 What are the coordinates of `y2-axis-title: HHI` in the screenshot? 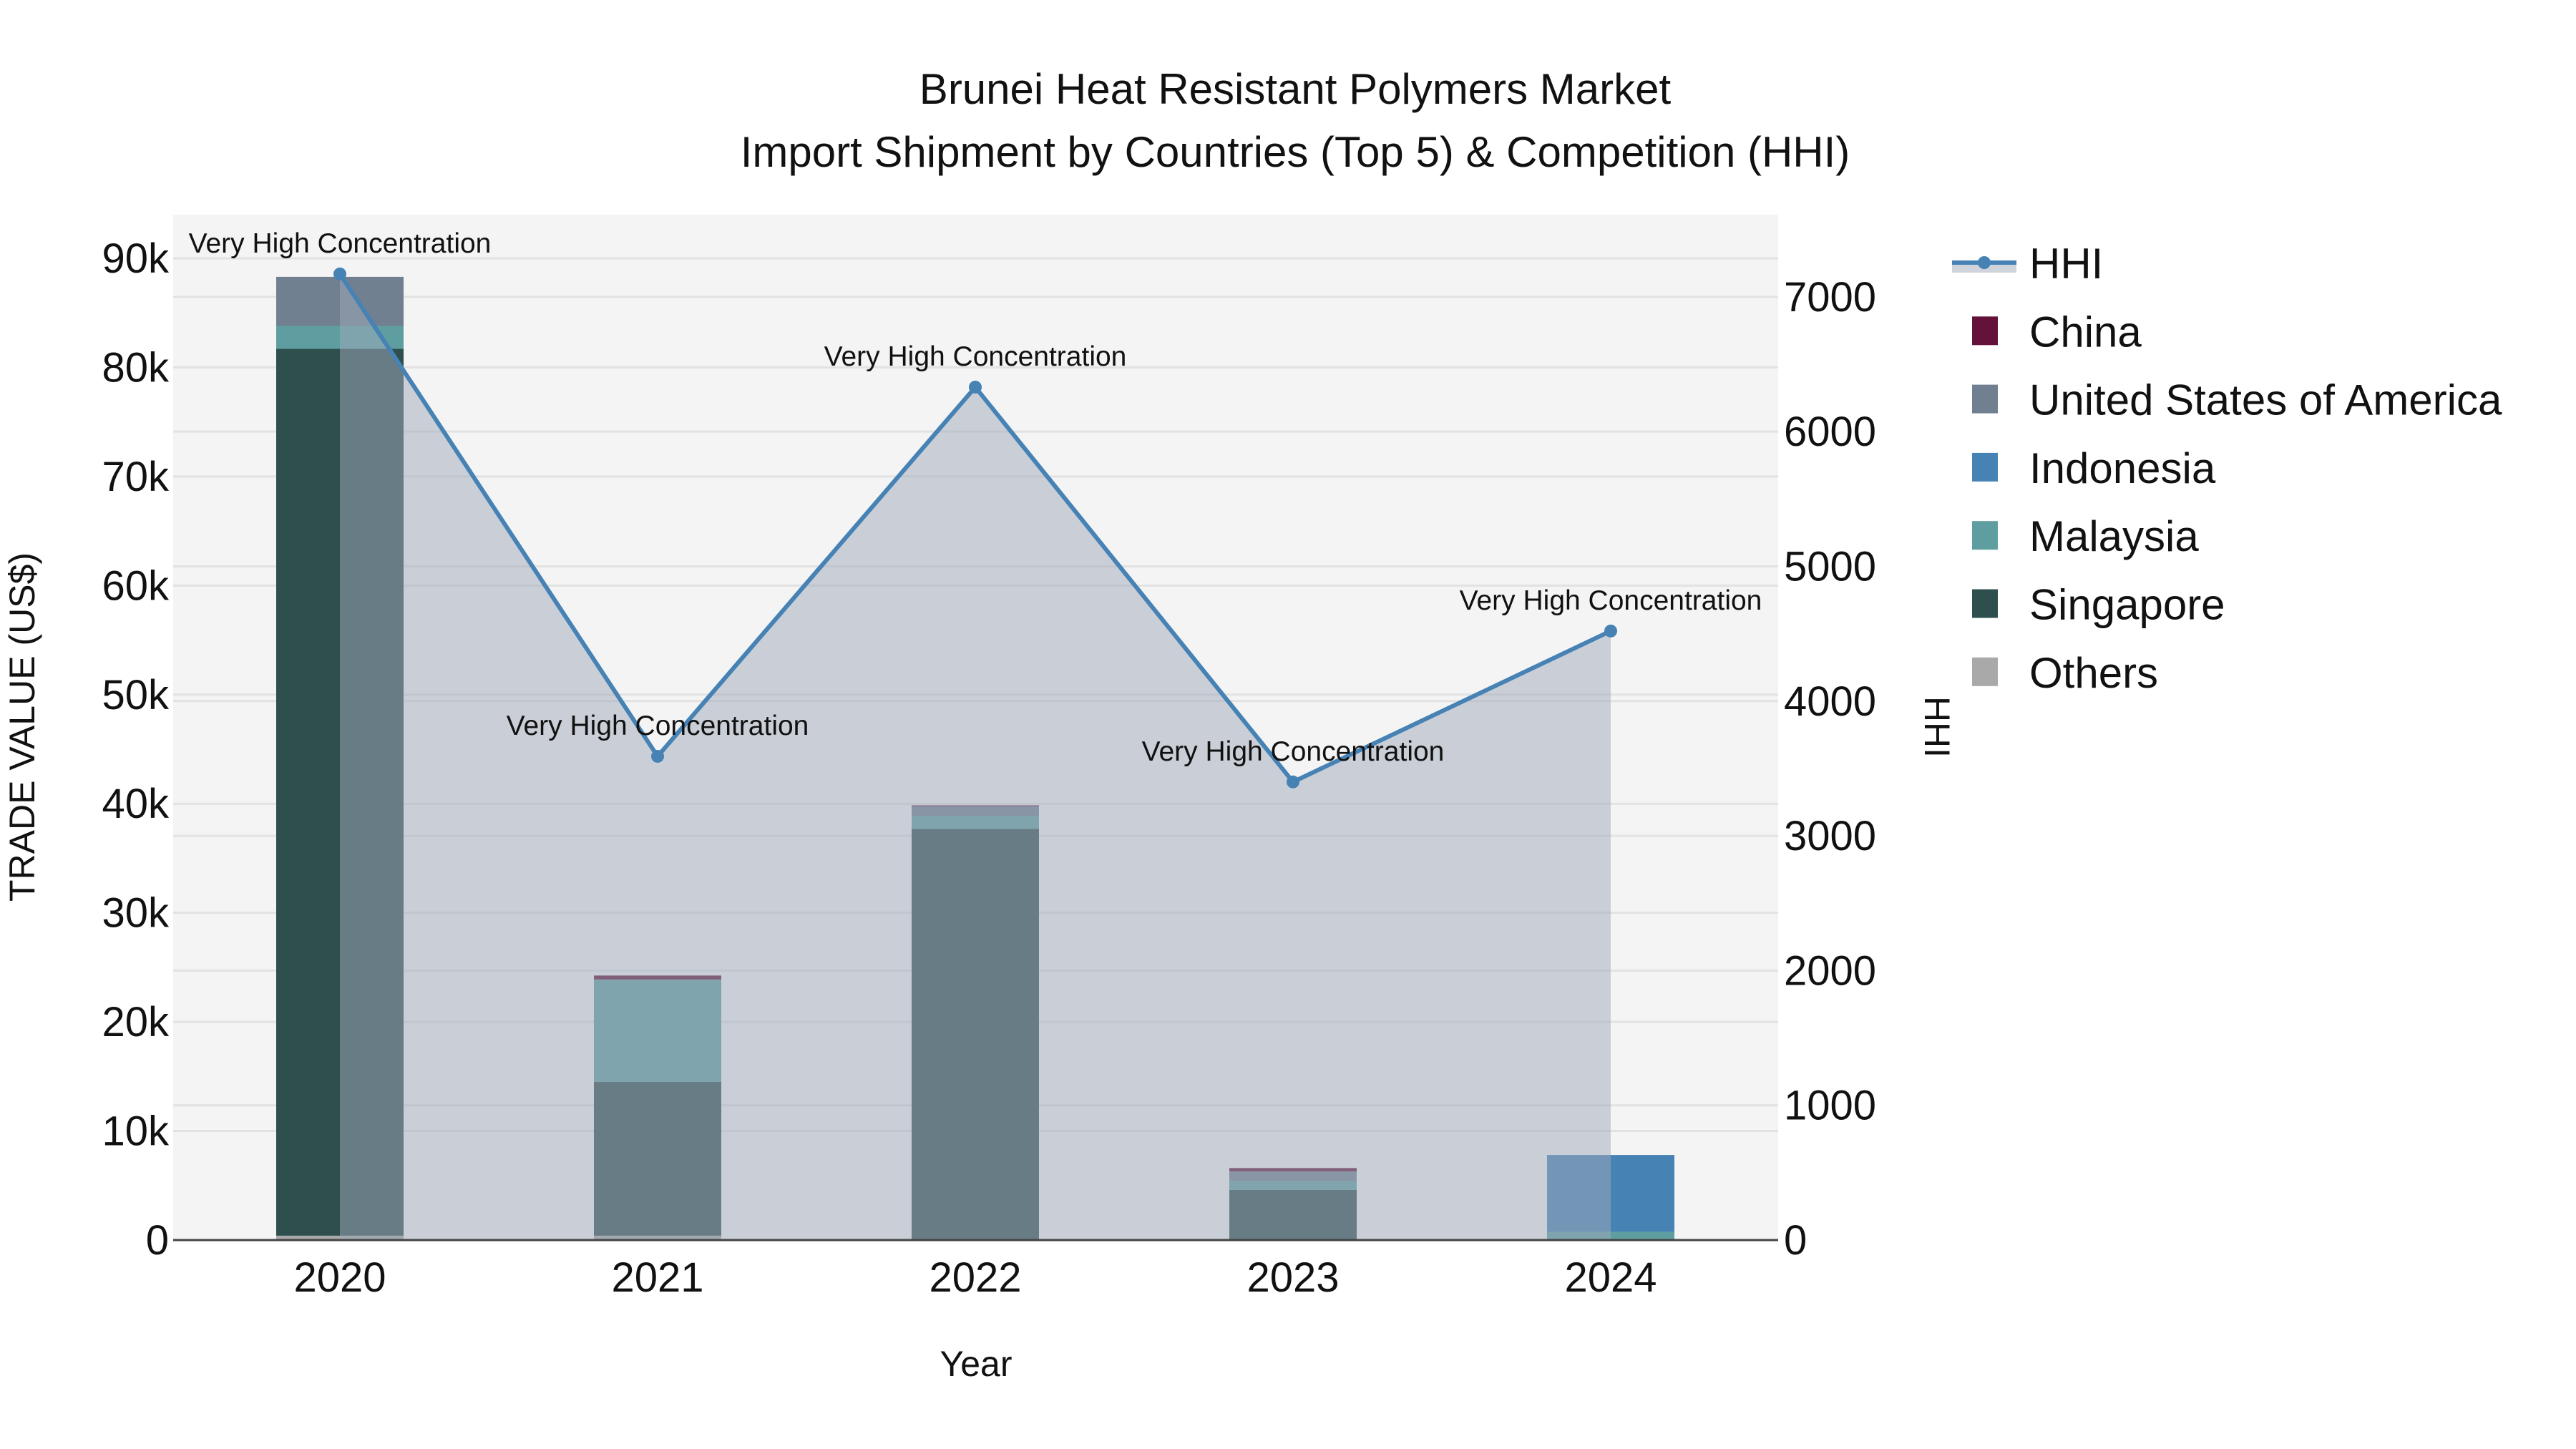 It's located at (1937, 727).